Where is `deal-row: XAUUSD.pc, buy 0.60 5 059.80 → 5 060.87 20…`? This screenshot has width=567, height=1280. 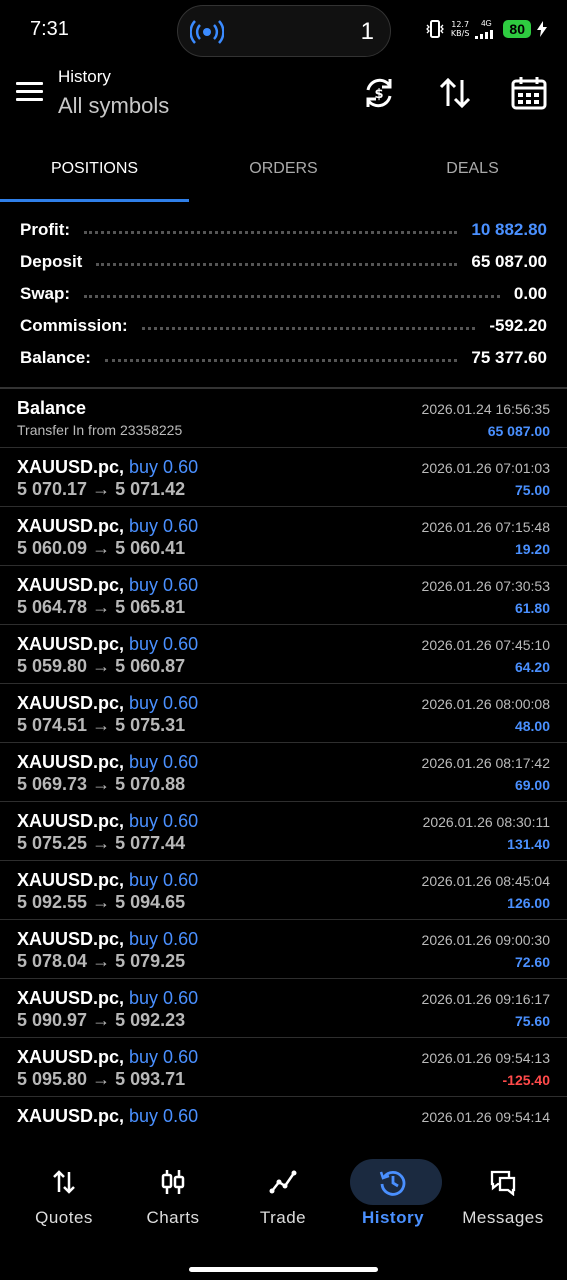 deal-row: XAUUSD.pc, buy 0.60 5 059.80 → 5 060.87 20… is located at coordinates (283, 654).